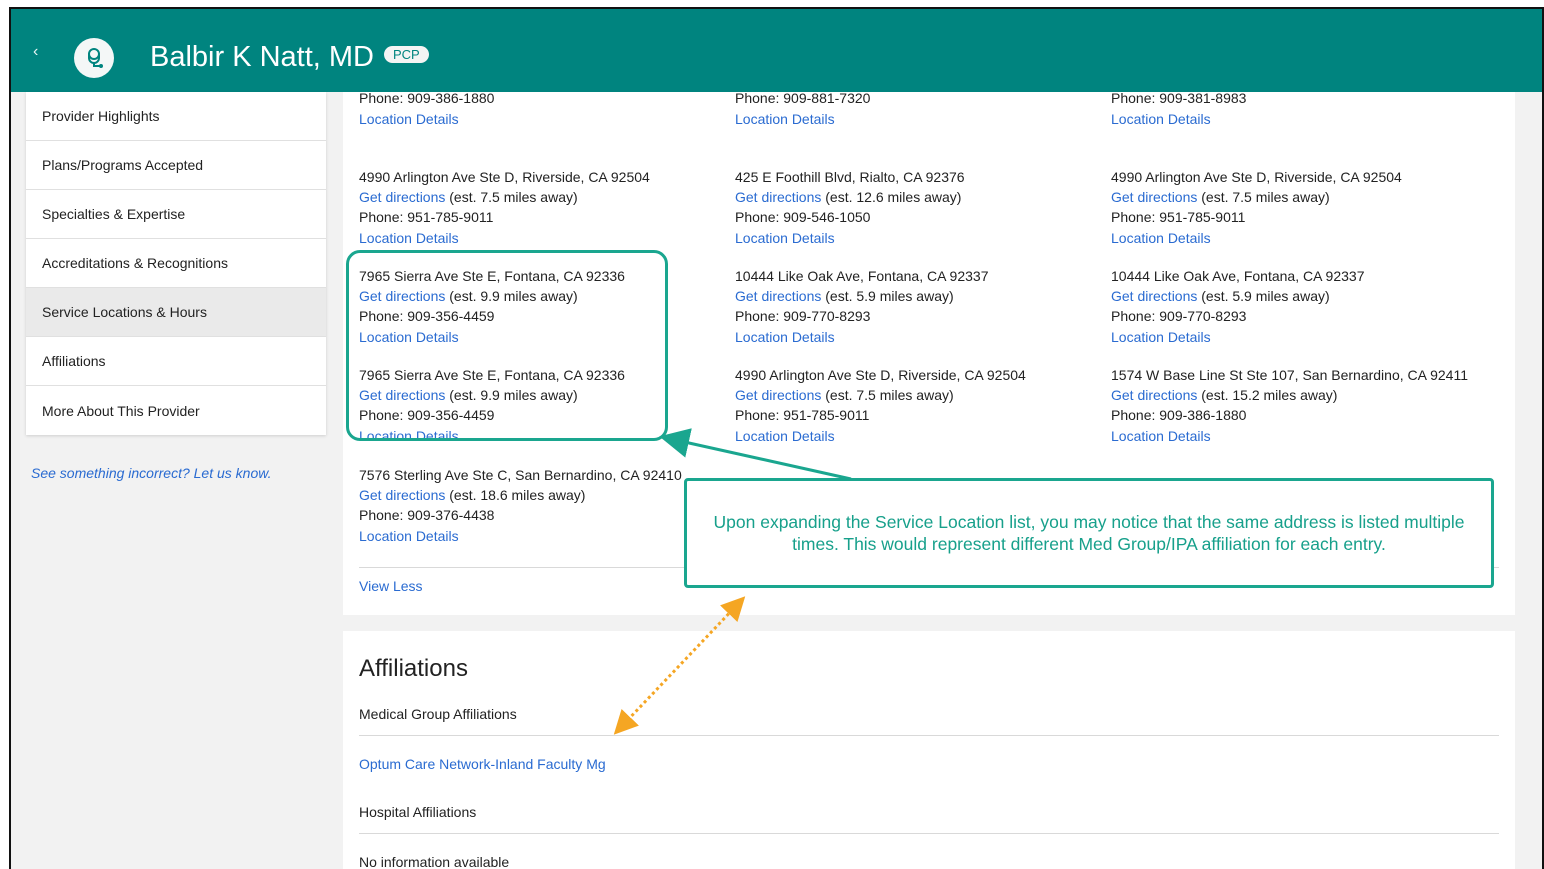 Image resolution: width=1544 pixels, height=869 pixels. What do you see at coordinates (1269, 395) in the screenshot?
I see `location-distance: (est. 15.2 miles away)` at bounding box center [1269, 395].